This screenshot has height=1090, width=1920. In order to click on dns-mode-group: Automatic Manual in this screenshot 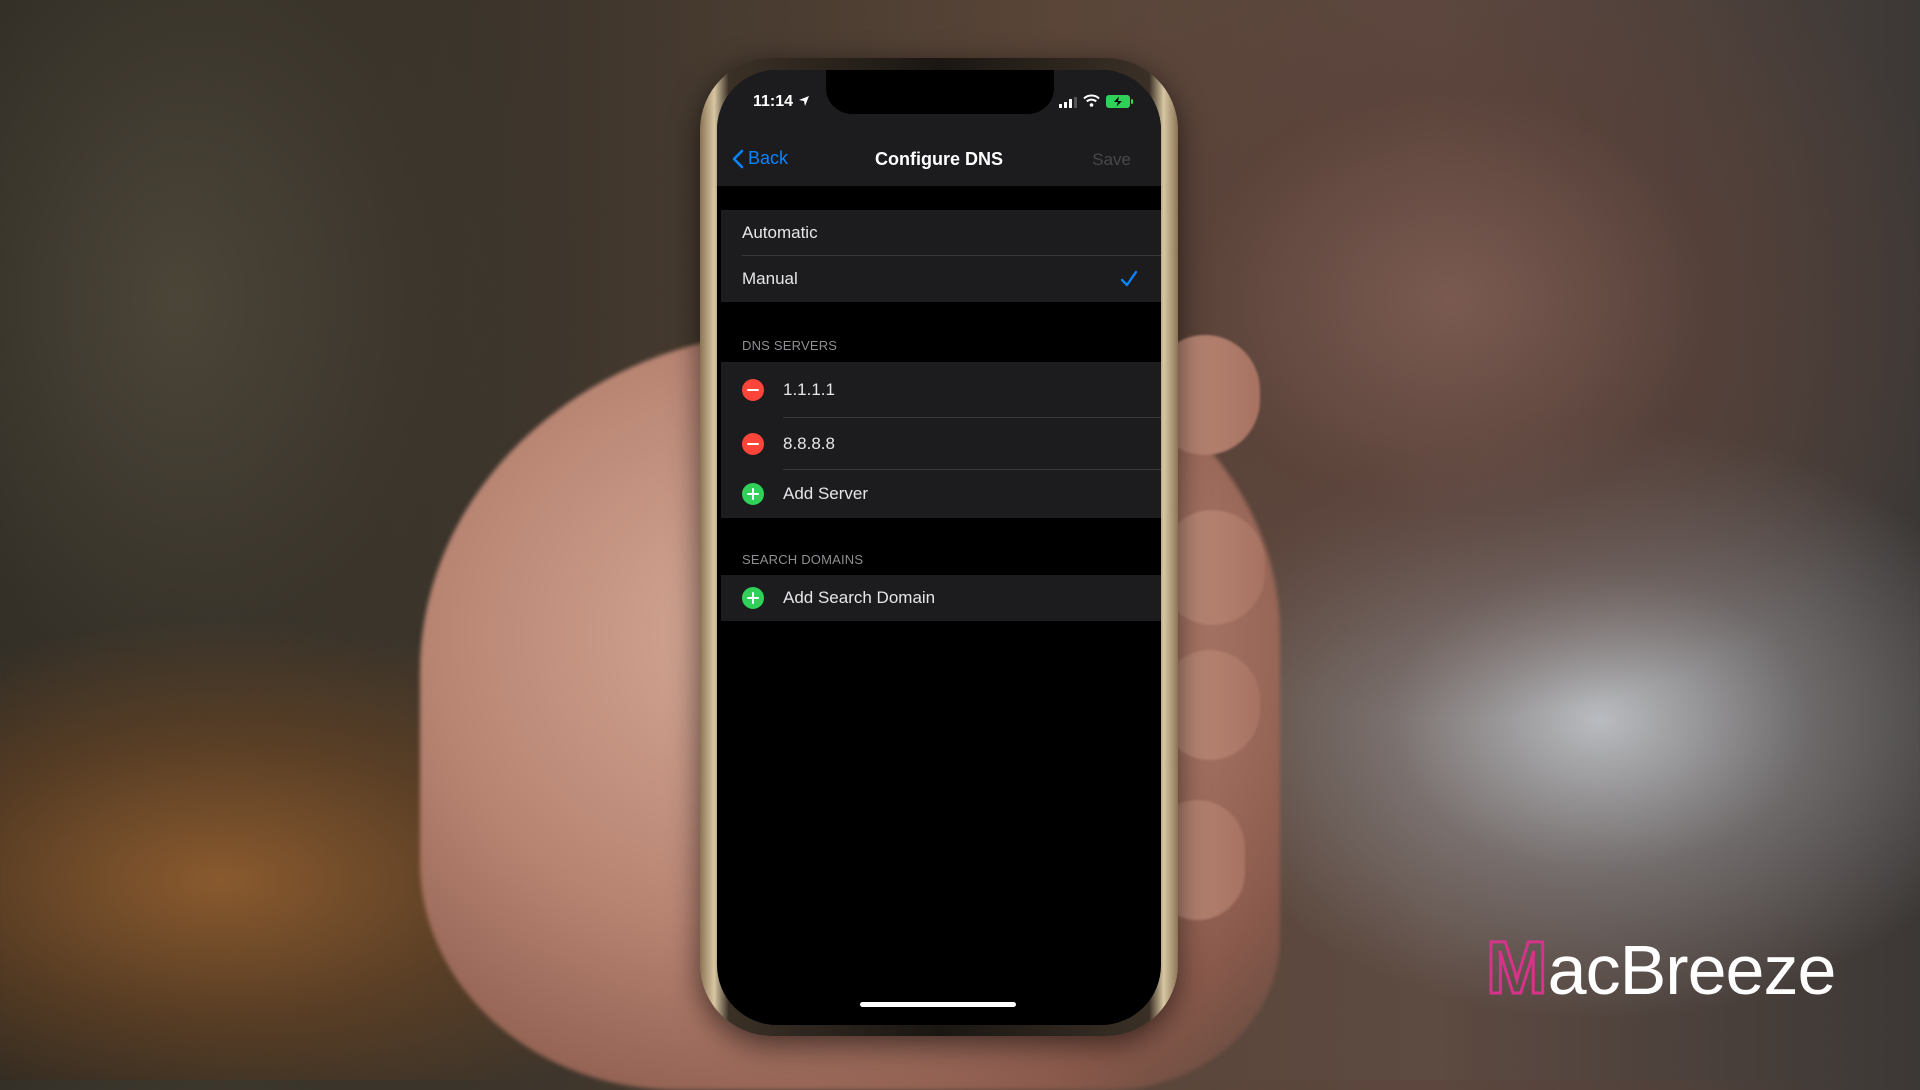, I will do `click(941, 256)`.